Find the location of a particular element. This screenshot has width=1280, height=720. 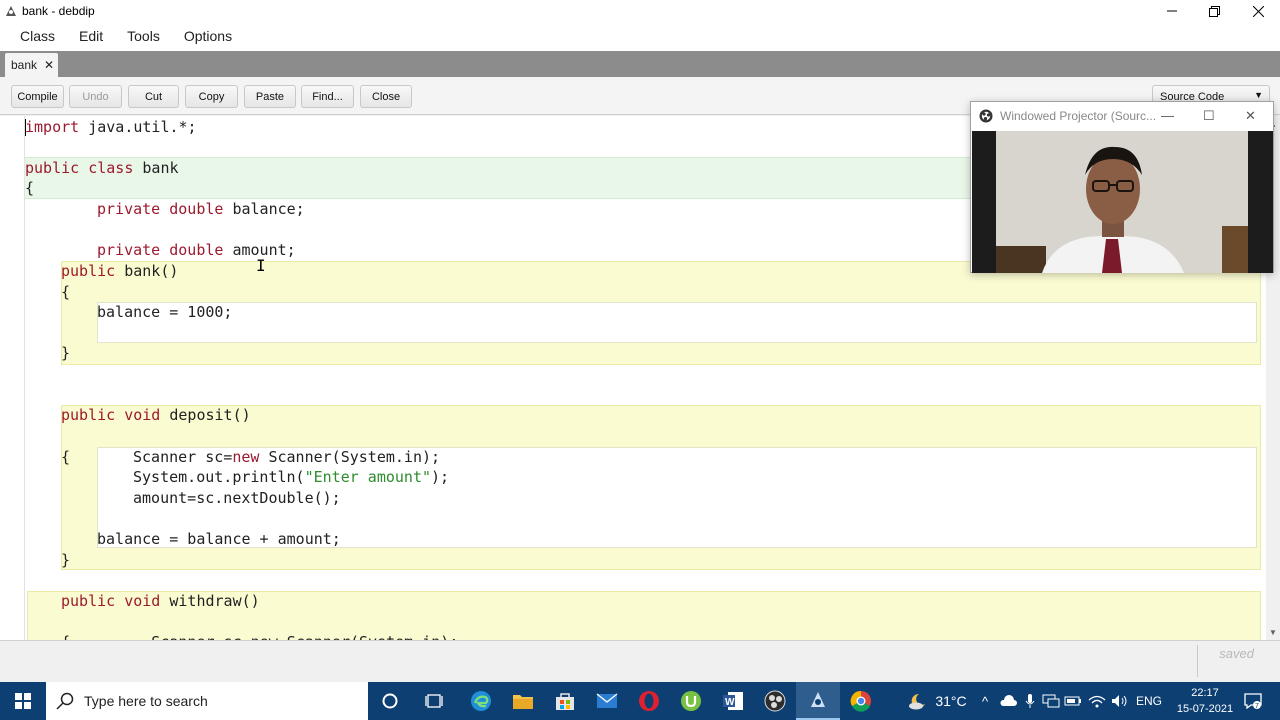

code-line: balance = balance + amount; is located at coordinates (219, 539).